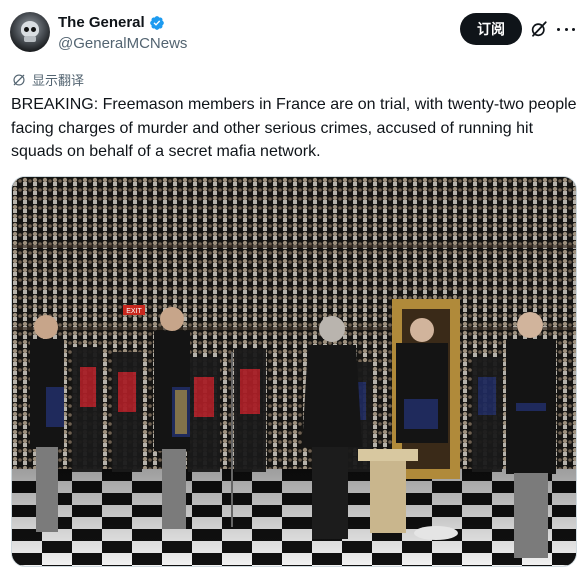 The image size is (585, 573). Describe the element at coordinates (122, 43) in the screenshot. I see `author-handle: @GeneralMCNews` at that location.